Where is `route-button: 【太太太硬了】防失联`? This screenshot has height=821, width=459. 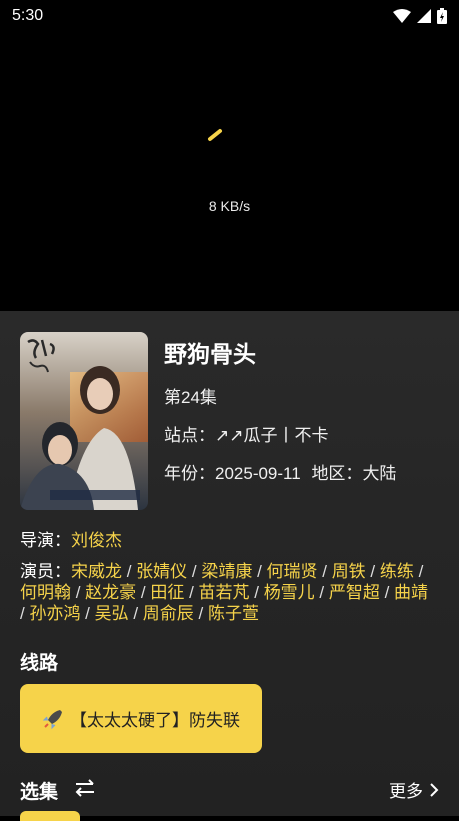 route-button: 【太太太硬了】防失联 is located at coordinates (141, 718).